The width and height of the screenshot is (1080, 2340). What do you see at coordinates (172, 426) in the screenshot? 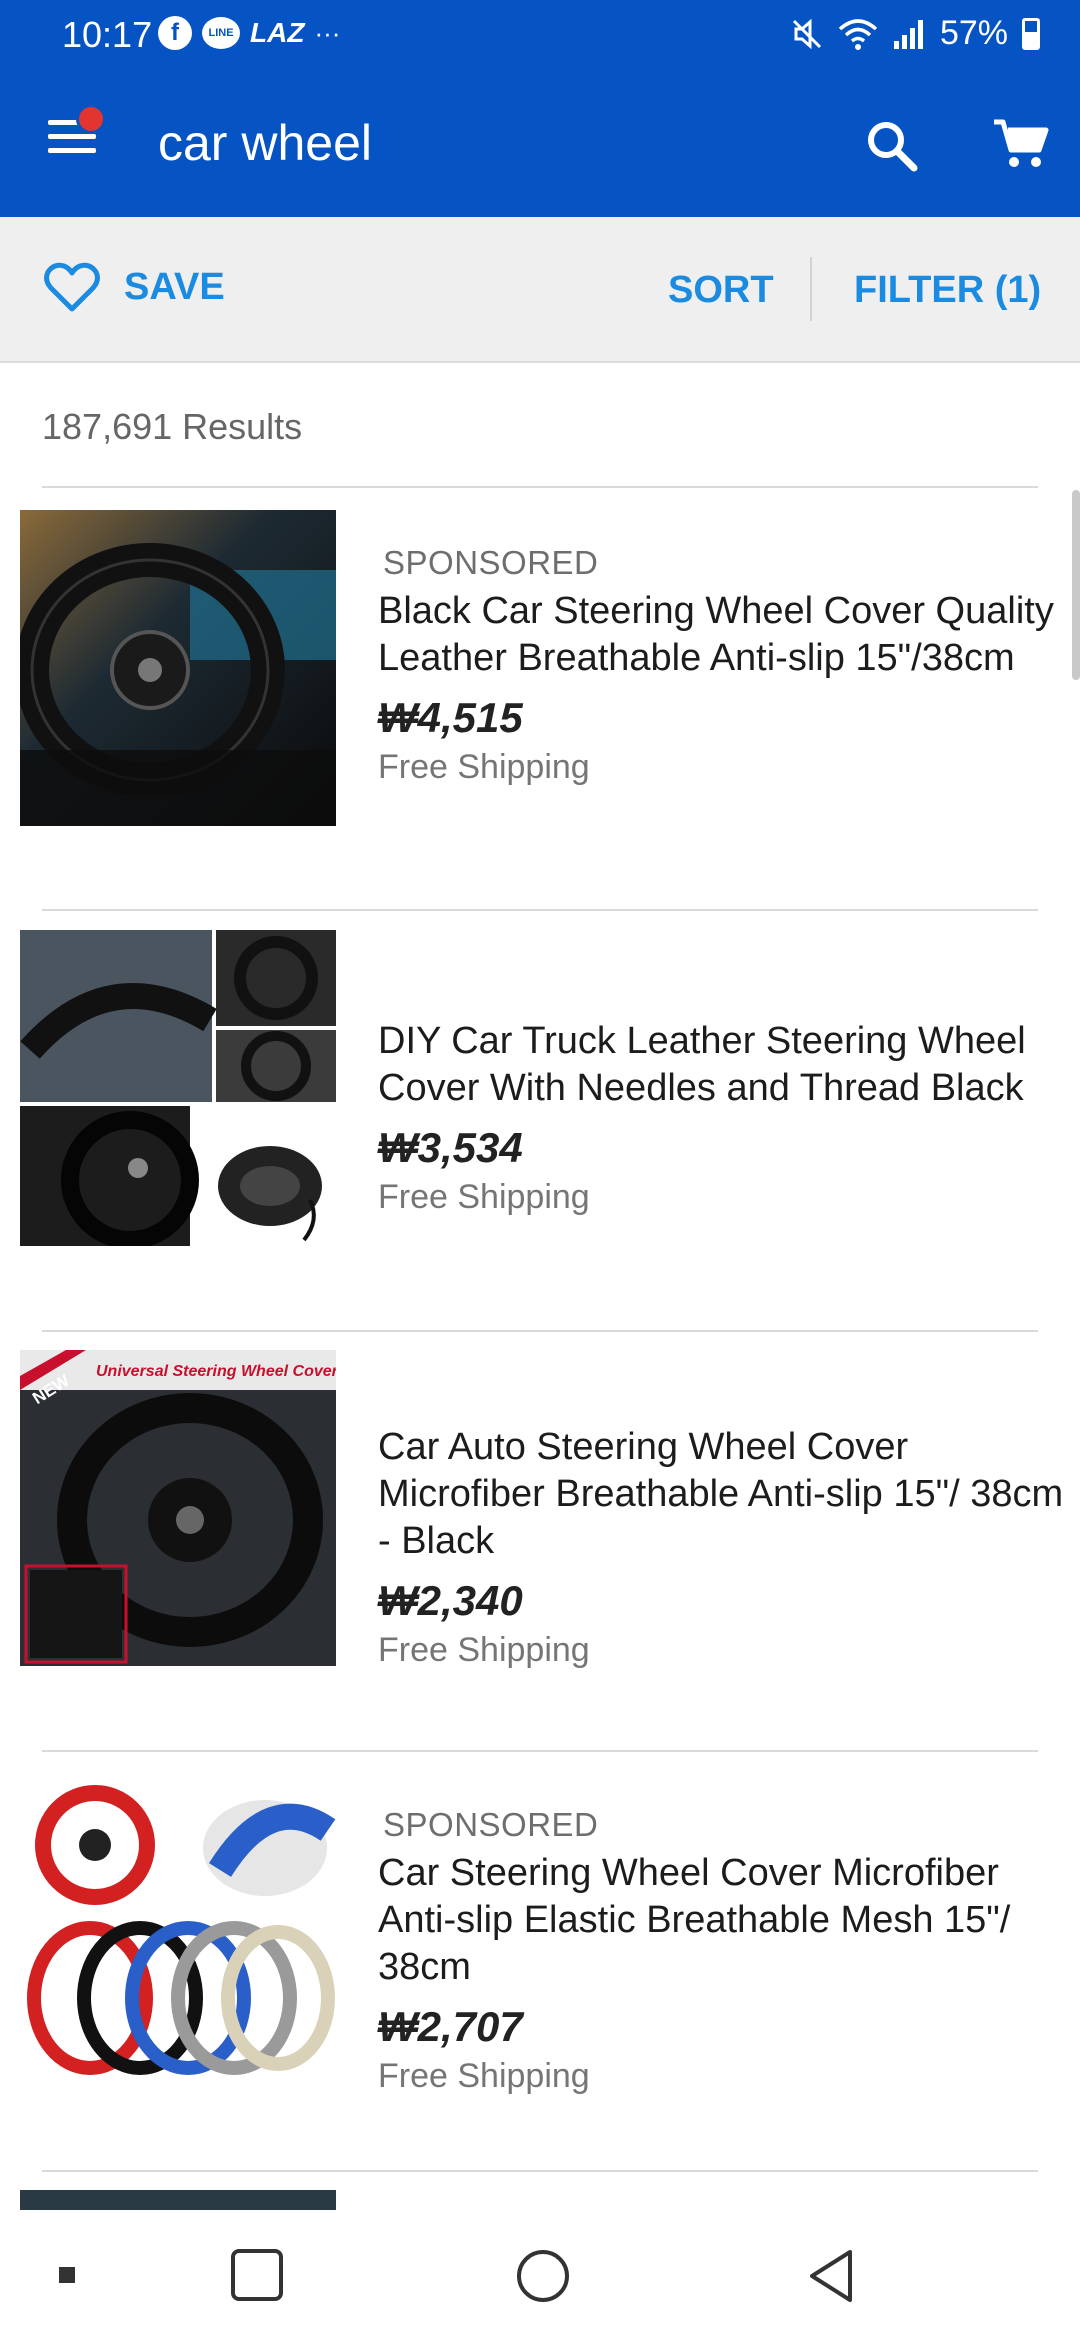
I see `results-count: 187,691 Results` at bounding box center [172, 426].